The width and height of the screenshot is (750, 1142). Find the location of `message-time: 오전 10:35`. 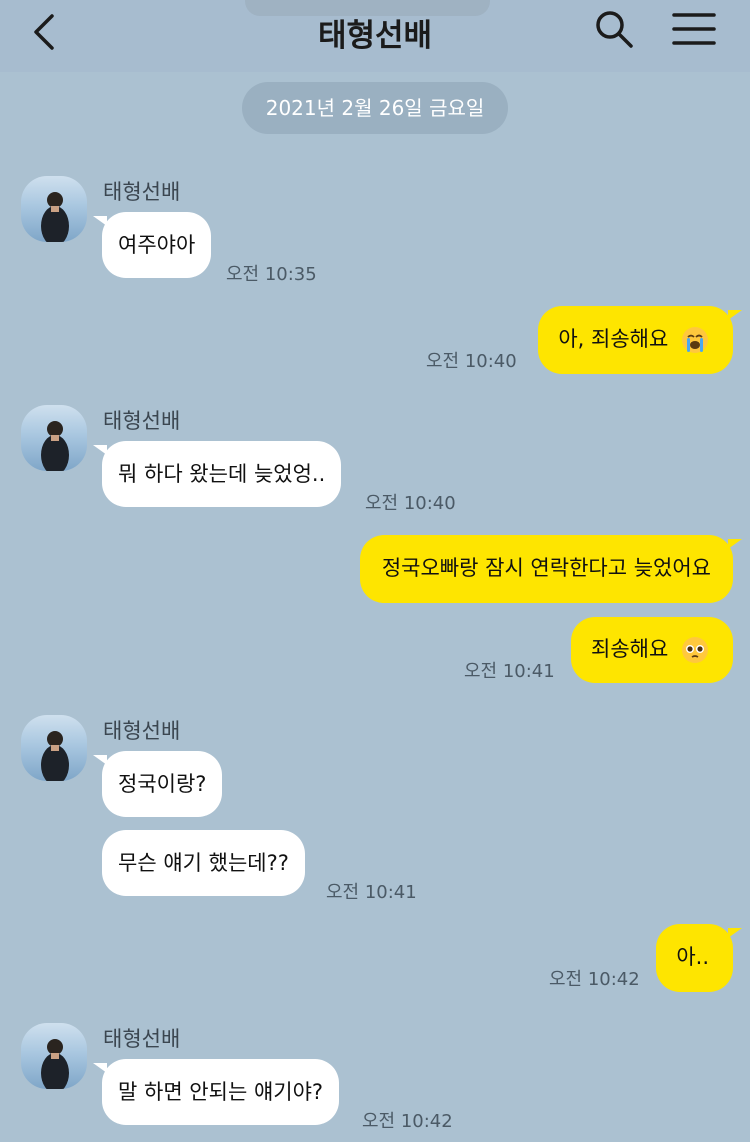

message-time: 오전 10:35 is located at coordinates (271, 274).